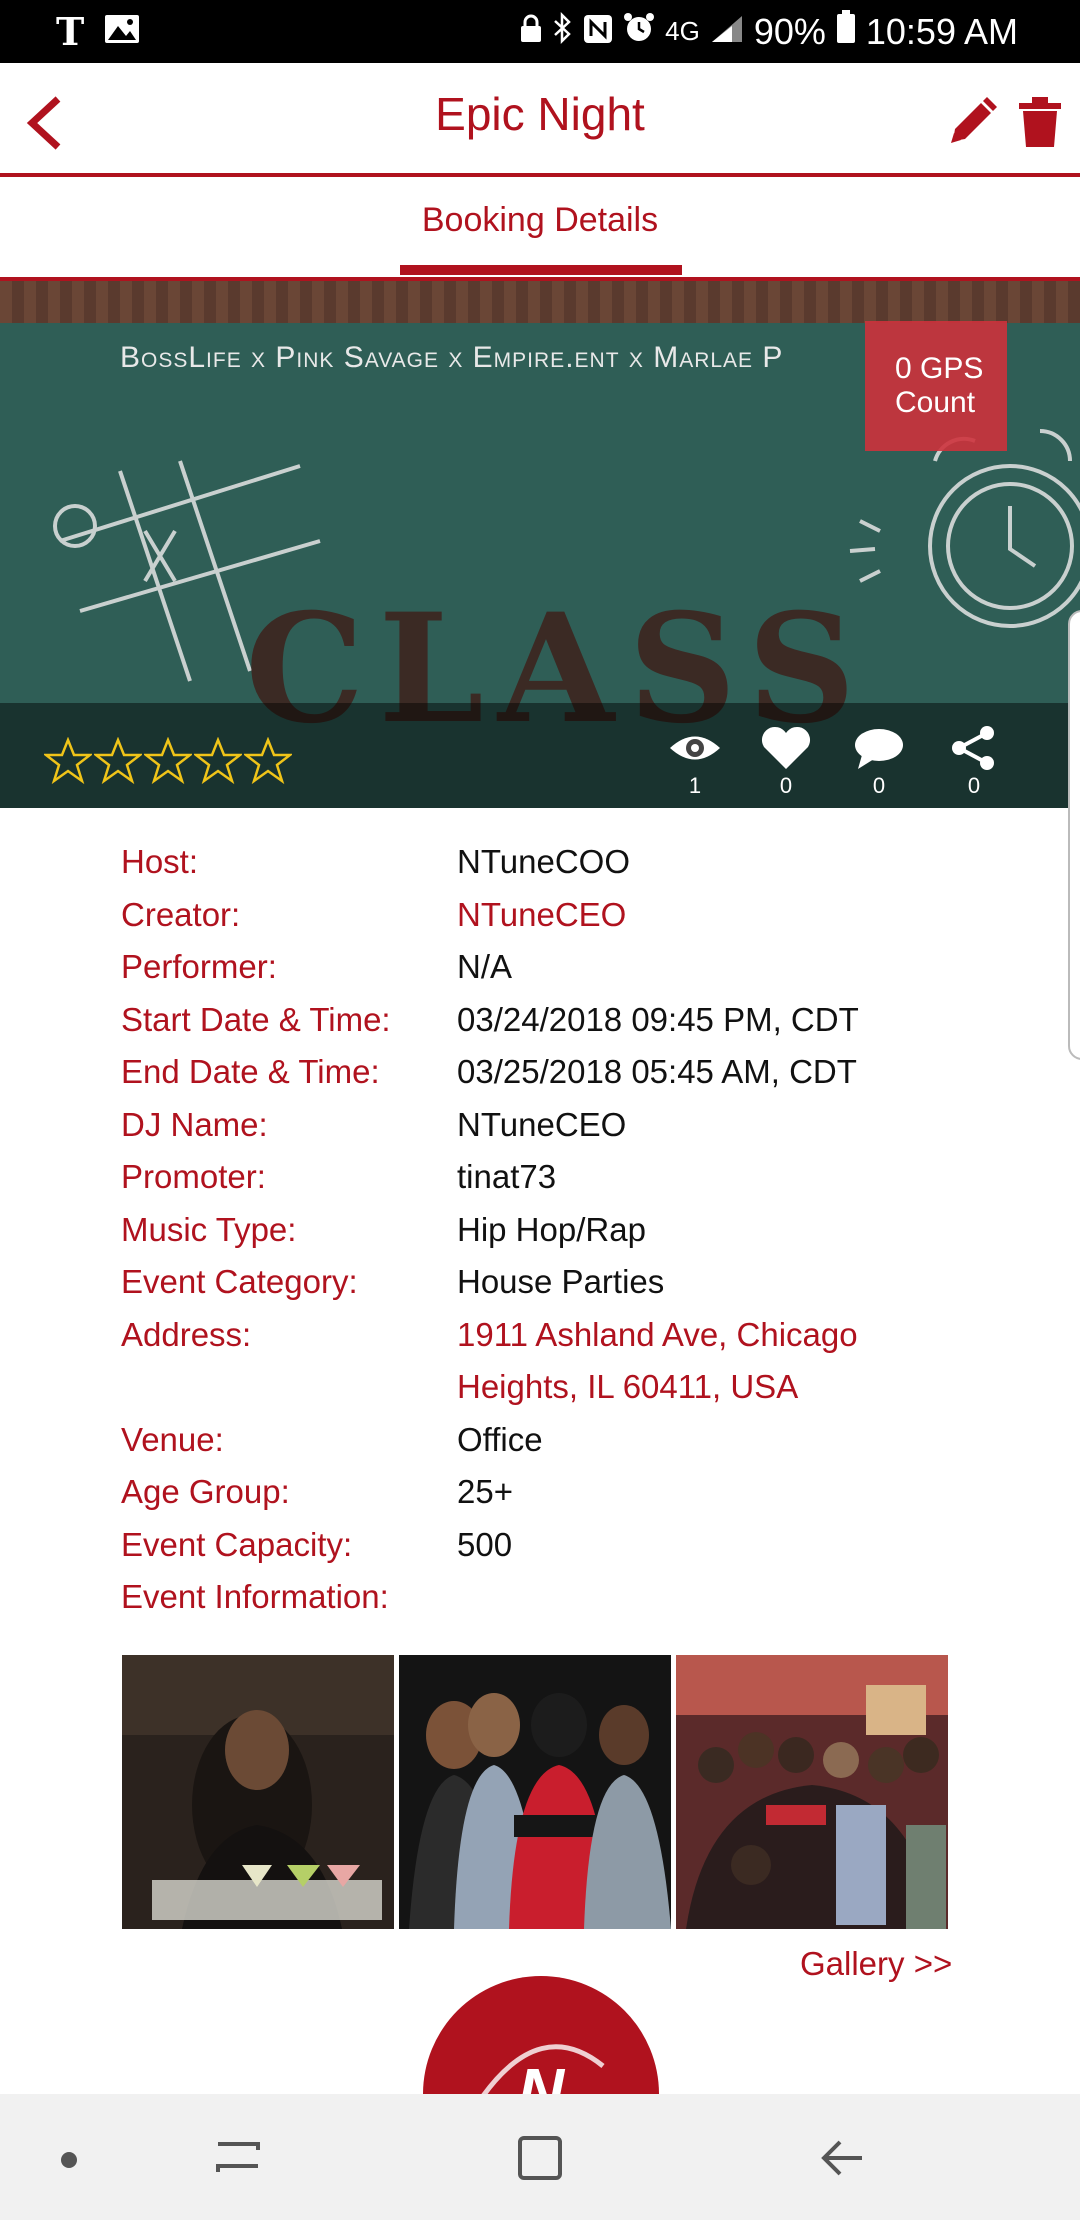 Image resolution: width=1080 pixels, height=2220 pixels. What do you see at coordinates (541, 270) in the screenshot?
I see `tab-indicator` at bounding box center [541, 270].